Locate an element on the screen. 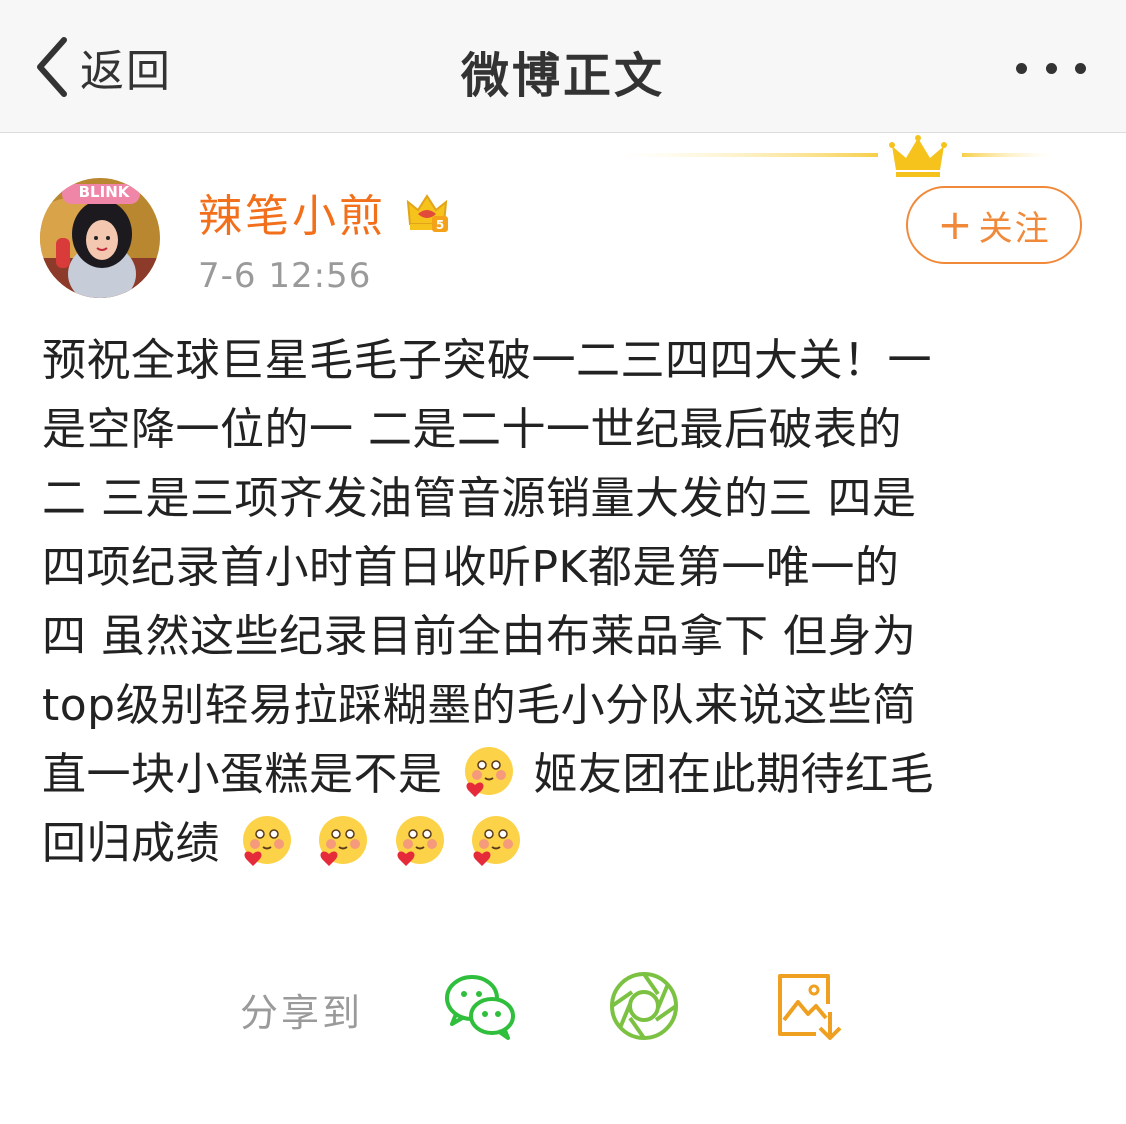  badge-level-text: 5 is located at coordinates (440, 225).